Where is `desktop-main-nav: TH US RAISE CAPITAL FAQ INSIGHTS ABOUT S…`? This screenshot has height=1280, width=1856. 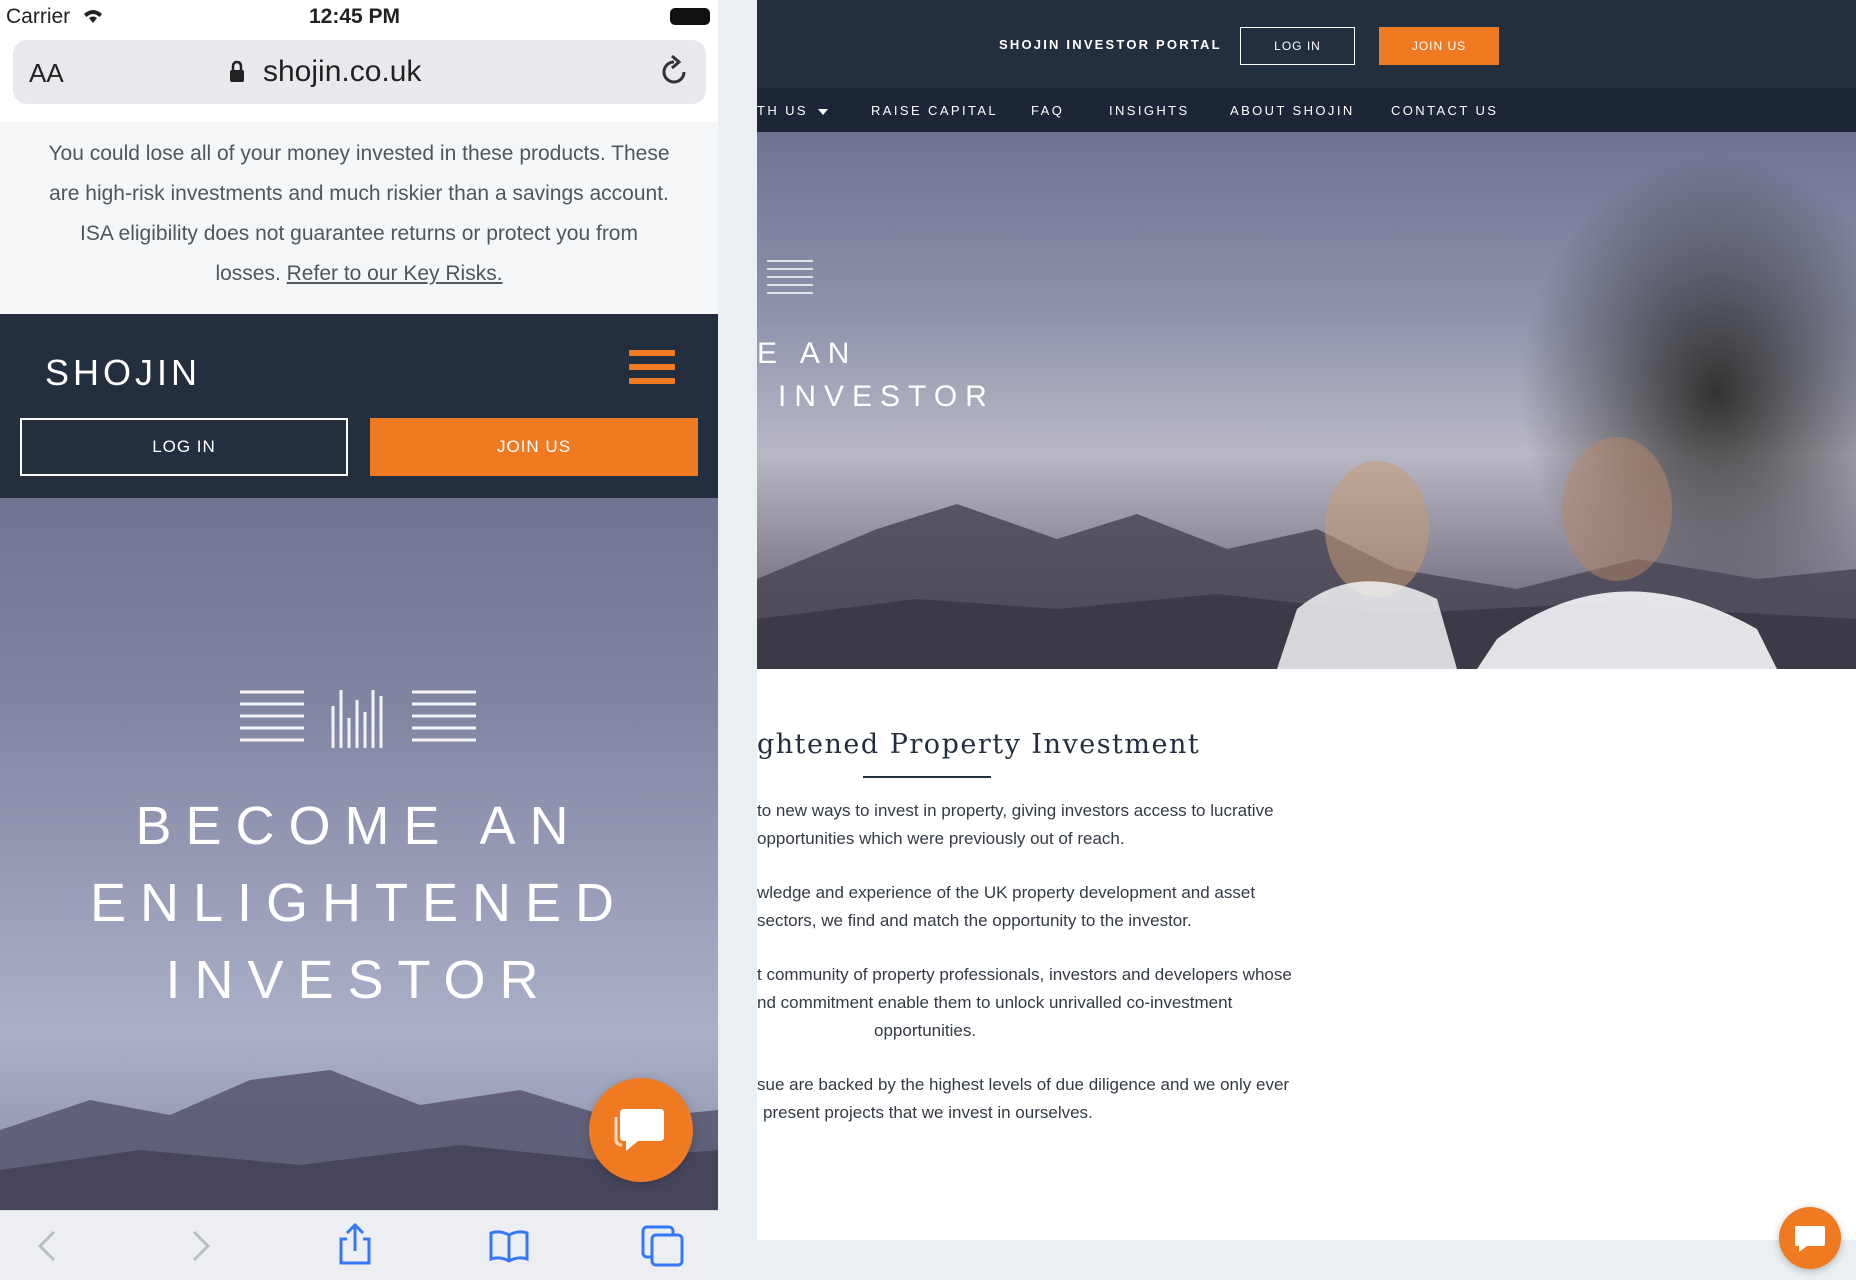 desktop-main-nav: TH US RAISE CAPITAL FAQ INSIGHTS ABOUT S… is located at coordinates (1306, 110).